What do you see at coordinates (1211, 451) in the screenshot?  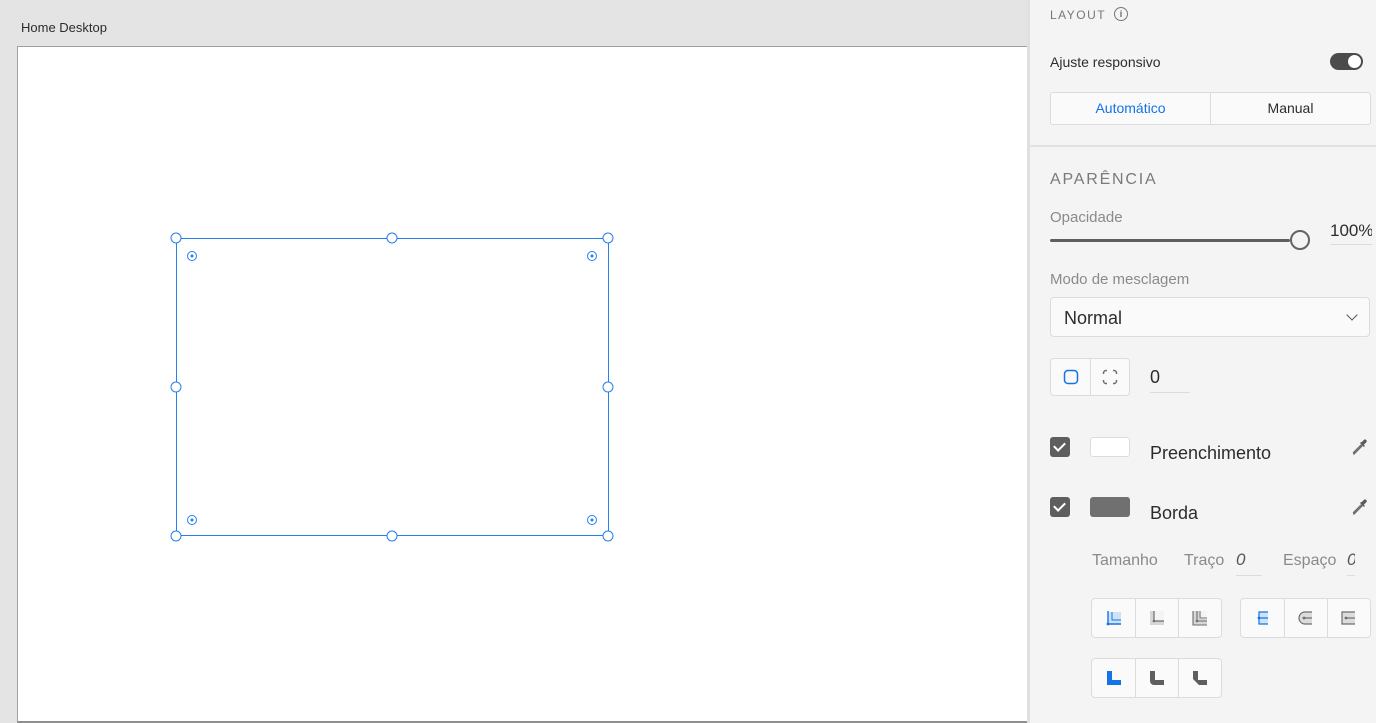 I see `fill-label: Preenchimento` at bounding box center [1211, 451].